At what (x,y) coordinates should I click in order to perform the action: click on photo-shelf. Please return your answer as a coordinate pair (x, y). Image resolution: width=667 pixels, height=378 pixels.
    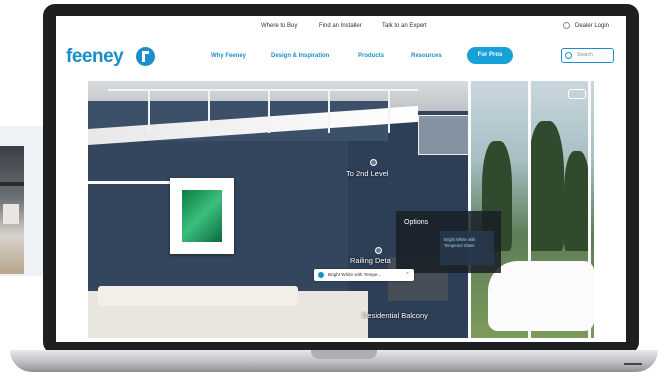
    Looking at the image, I should click on (12, 184).